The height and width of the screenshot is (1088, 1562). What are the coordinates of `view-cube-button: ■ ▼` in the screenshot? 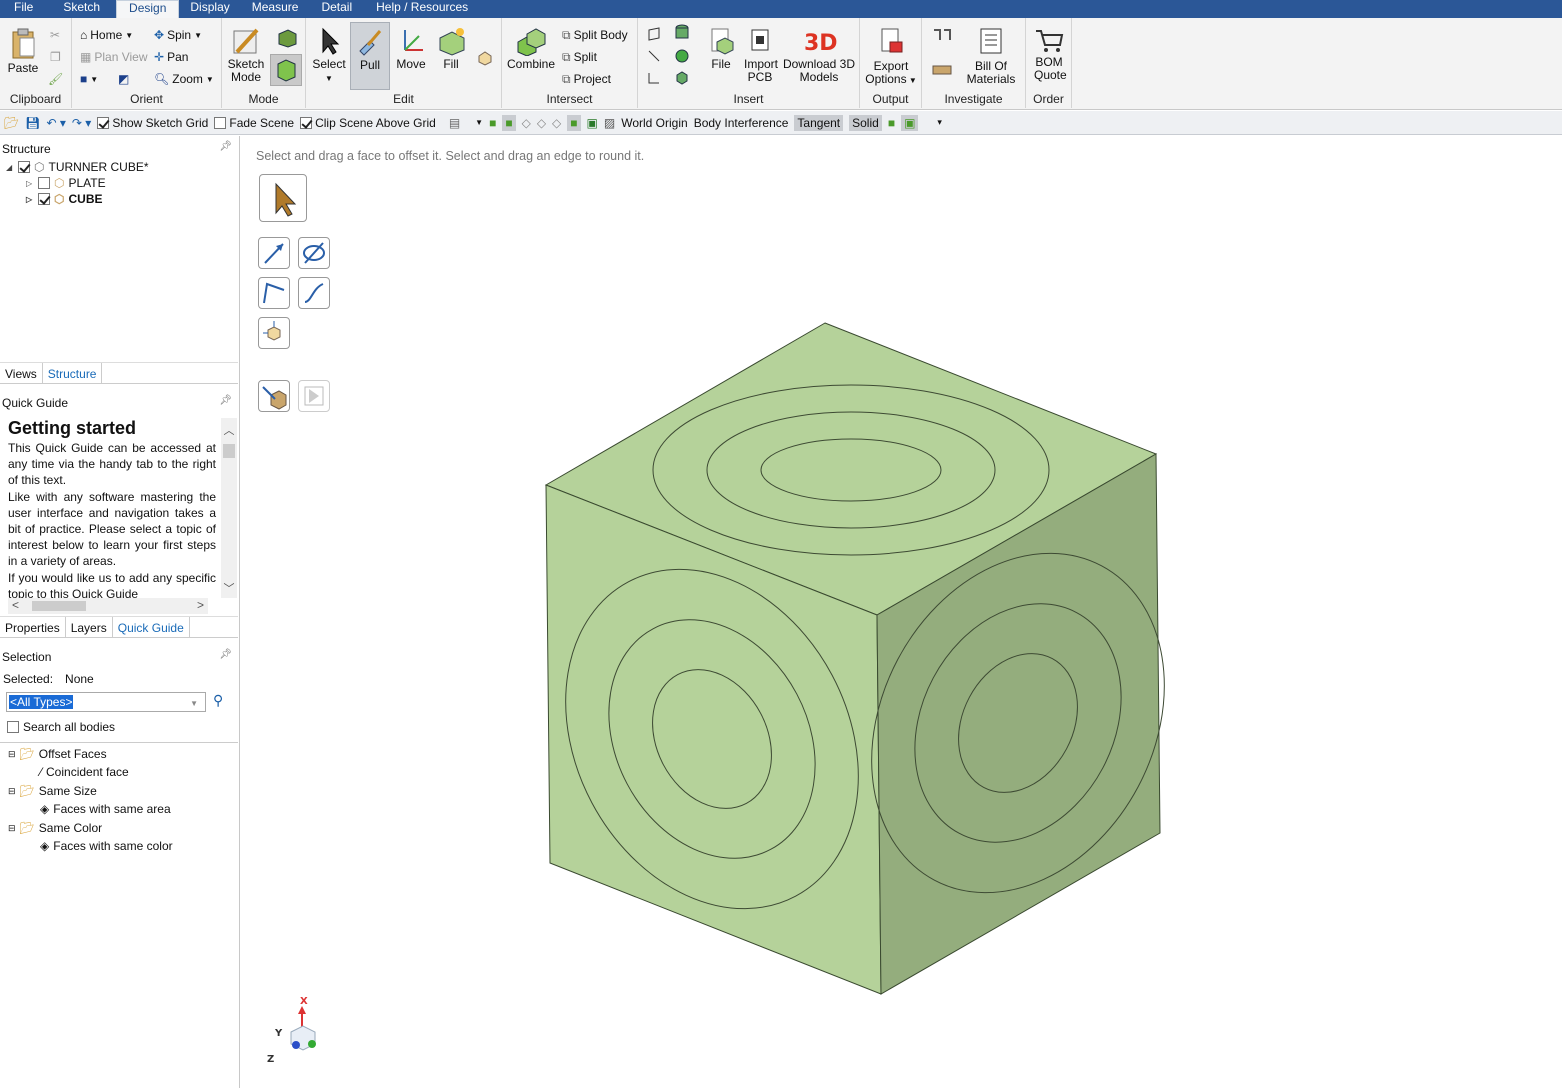 It's located at (89, 79).